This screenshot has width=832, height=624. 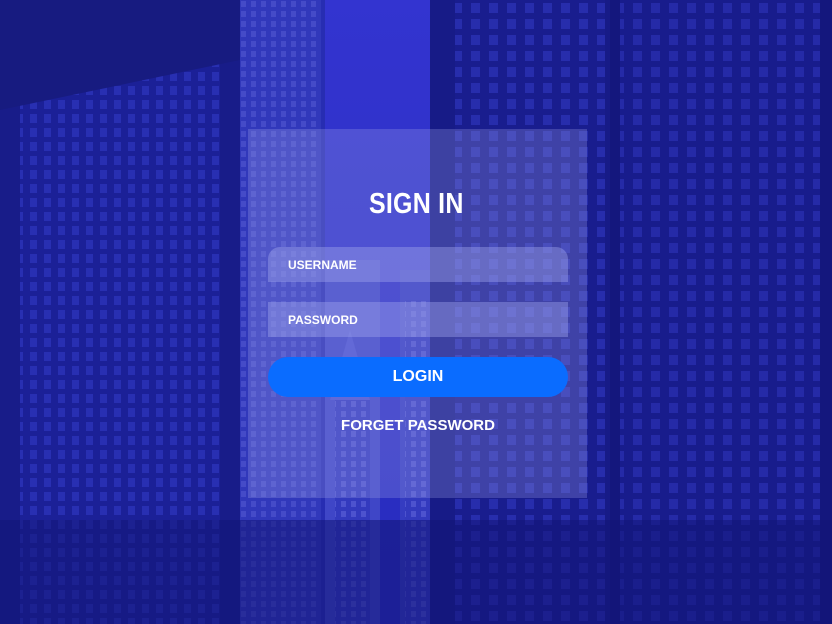 I want to click on forget-password-link: FORGET PASSWORD, so click(x=418, y=425).